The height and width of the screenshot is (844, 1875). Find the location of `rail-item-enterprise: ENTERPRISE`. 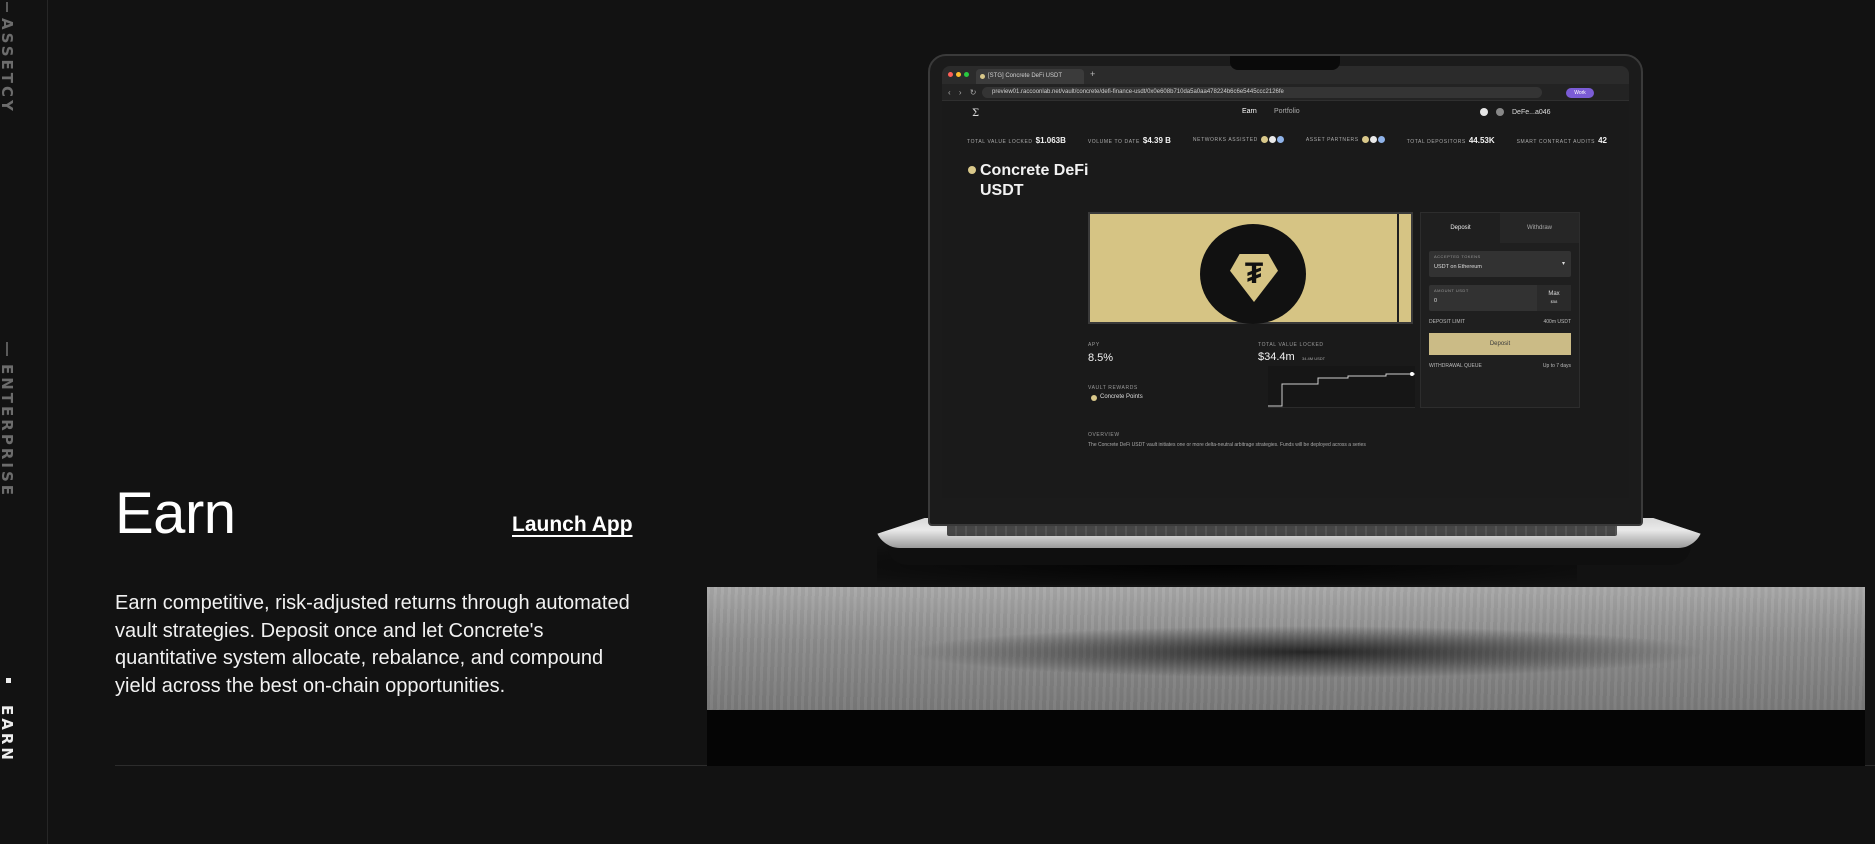

rail-item-enterprise: ENTERPRISE is located at coordinates (8, 420).